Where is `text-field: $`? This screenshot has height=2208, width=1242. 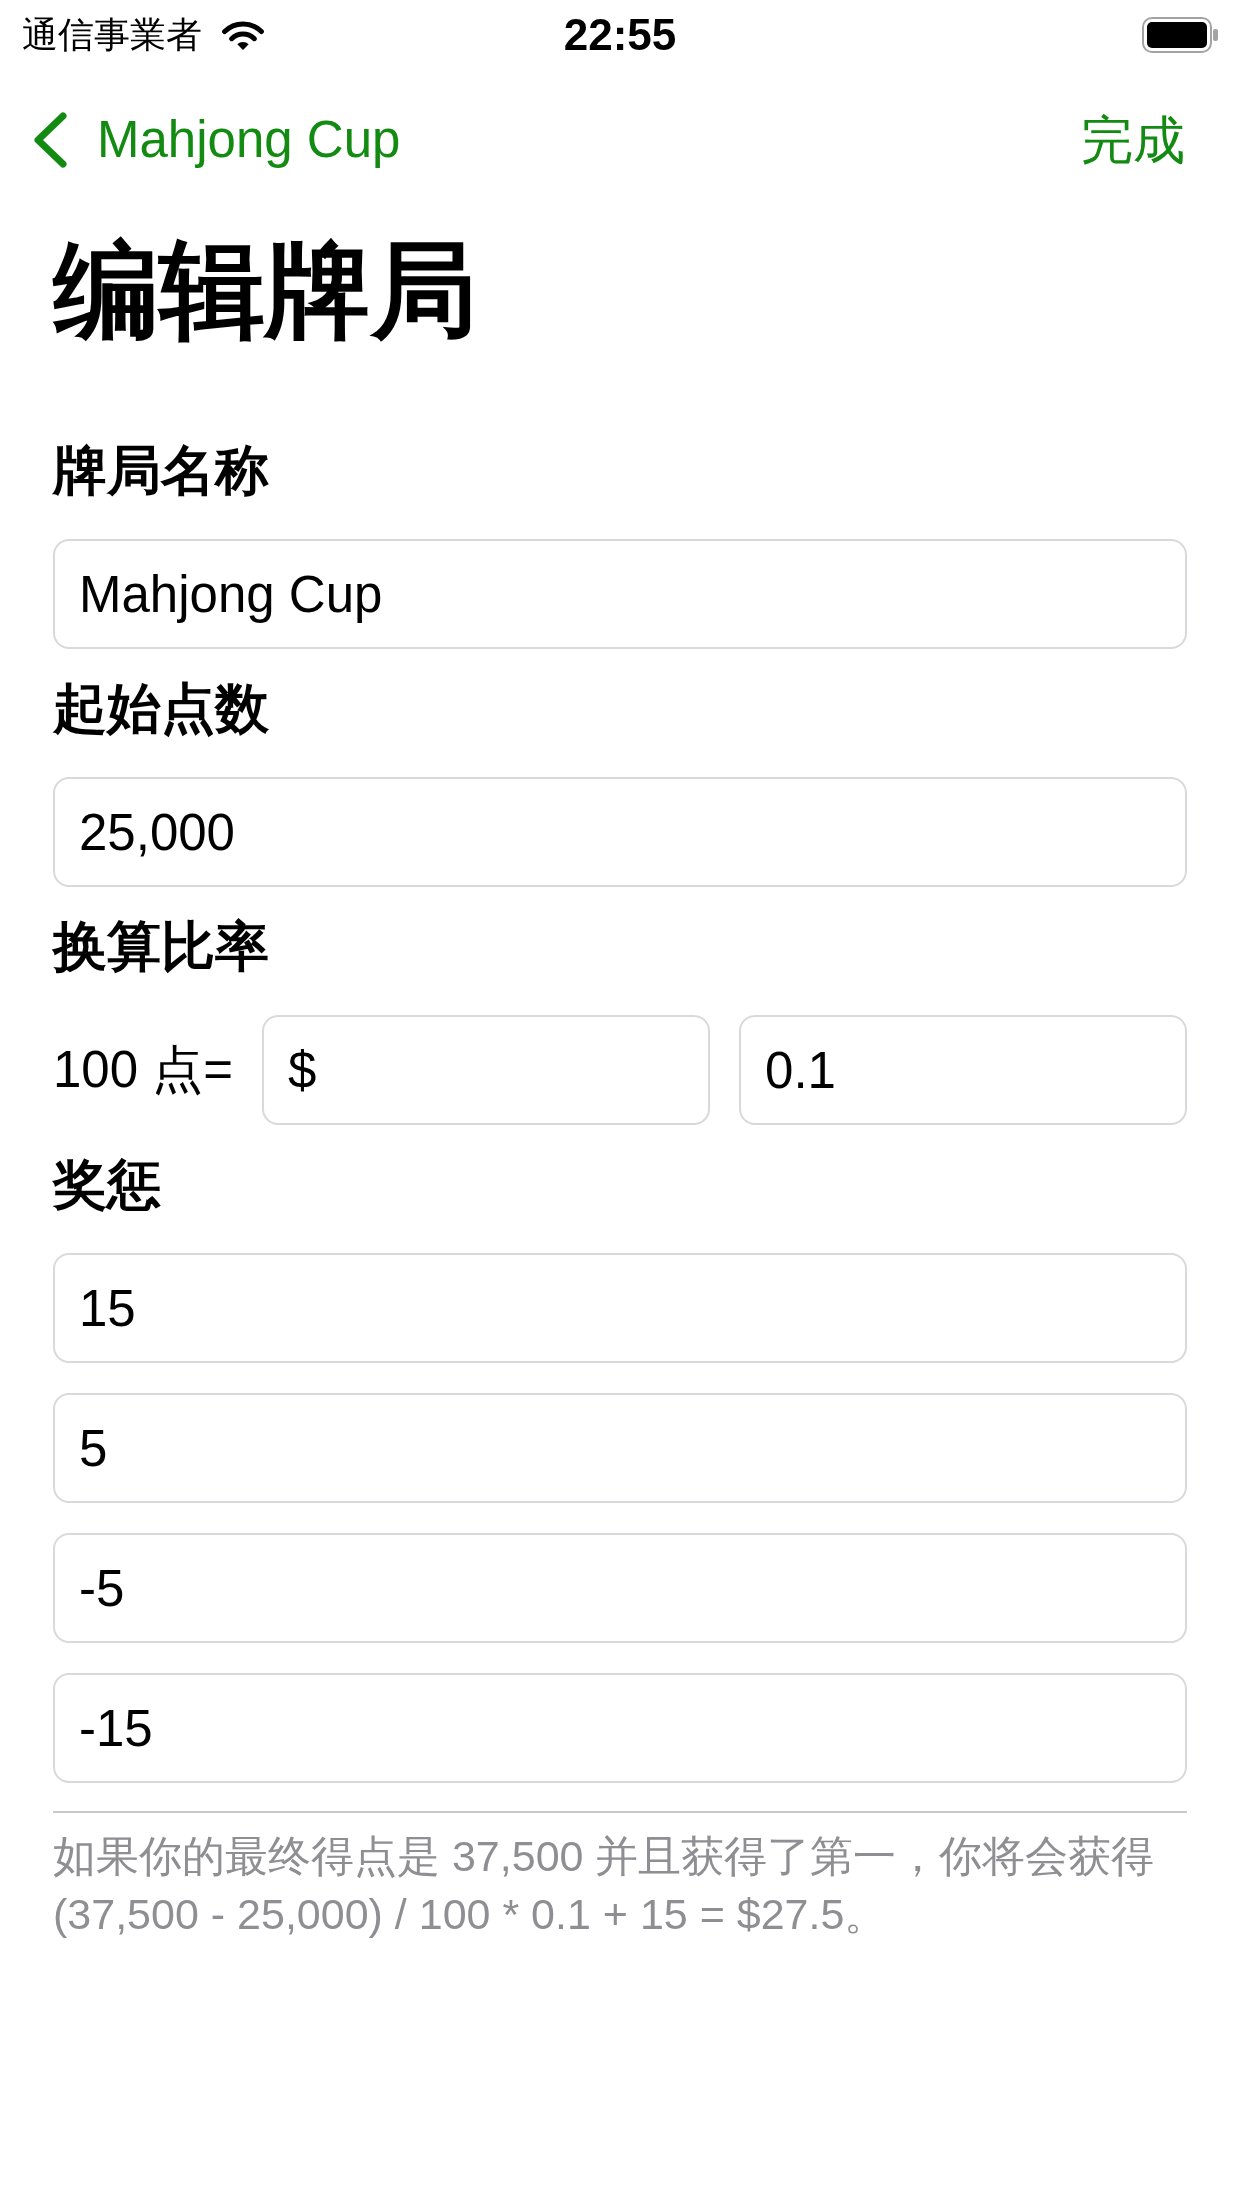
text-field: $ is located at coordinates (486, 1070).